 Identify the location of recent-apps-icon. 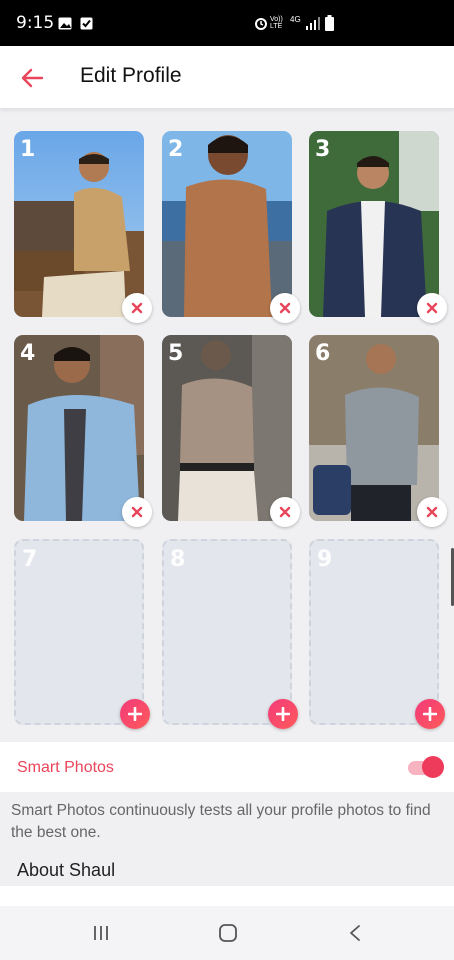
(101, 933).